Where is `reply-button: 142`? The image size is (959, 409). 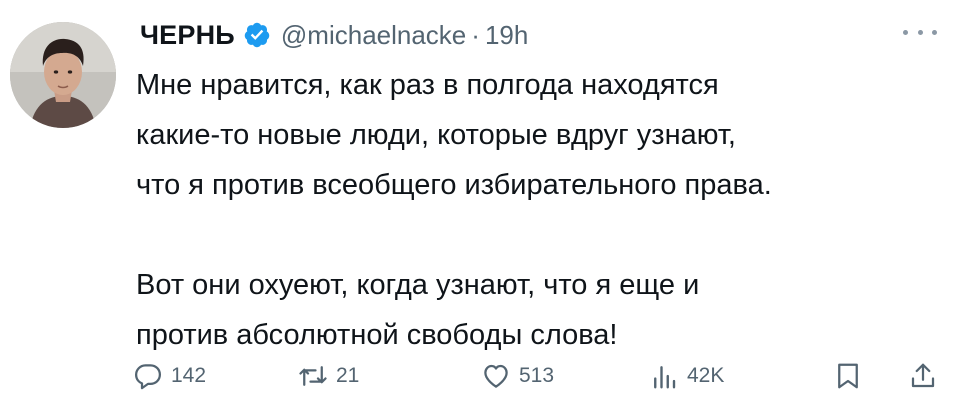
reply-button: 142 is located at coordinates (169, 376).